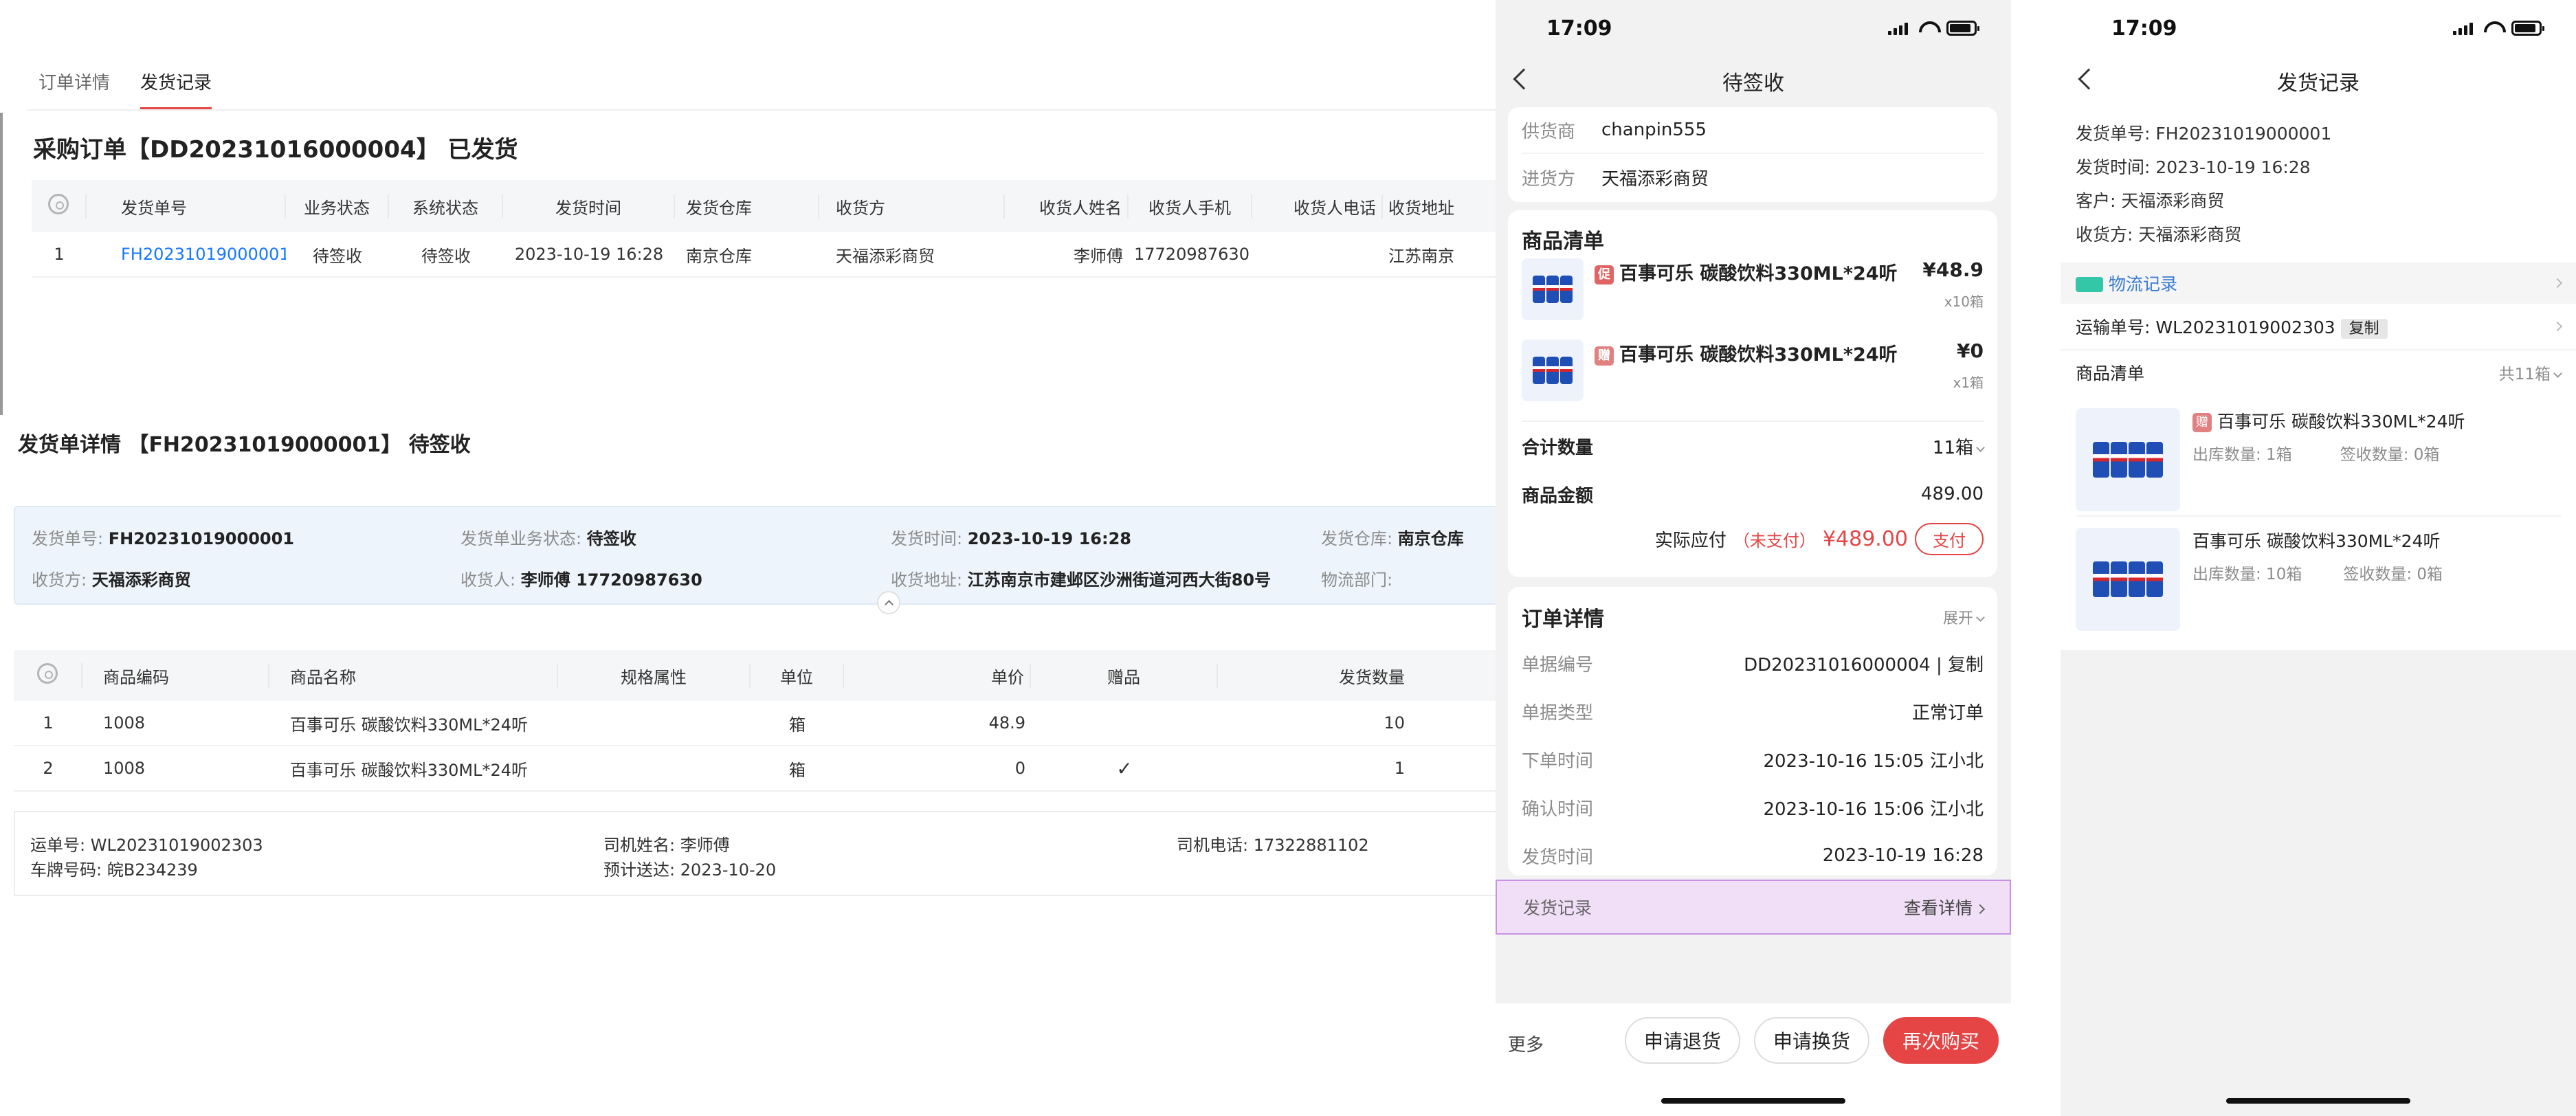 The width and height of the screenshot is (2576, 1116). Describe the element at coordinates (1019, 768) in the screenshot. I see `goods-price: 0` at that location.